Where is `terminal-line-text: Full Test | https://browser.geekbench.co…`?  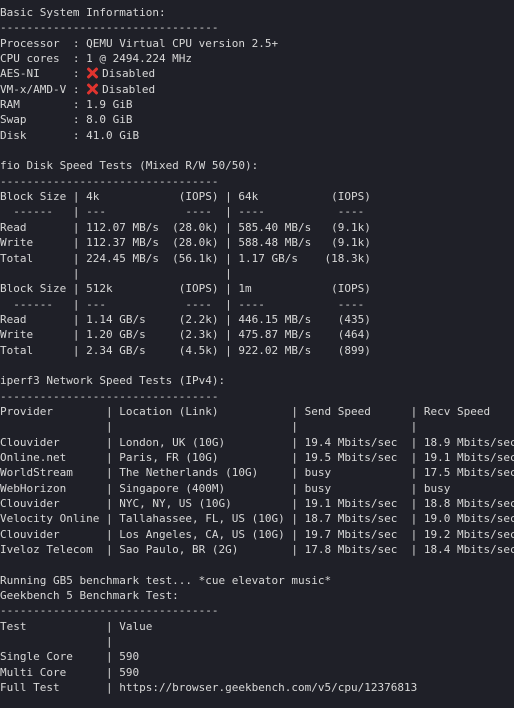 terminal-line-text: Full Test | https://browser.geekbench.co… is located at coordinates (209, 688).